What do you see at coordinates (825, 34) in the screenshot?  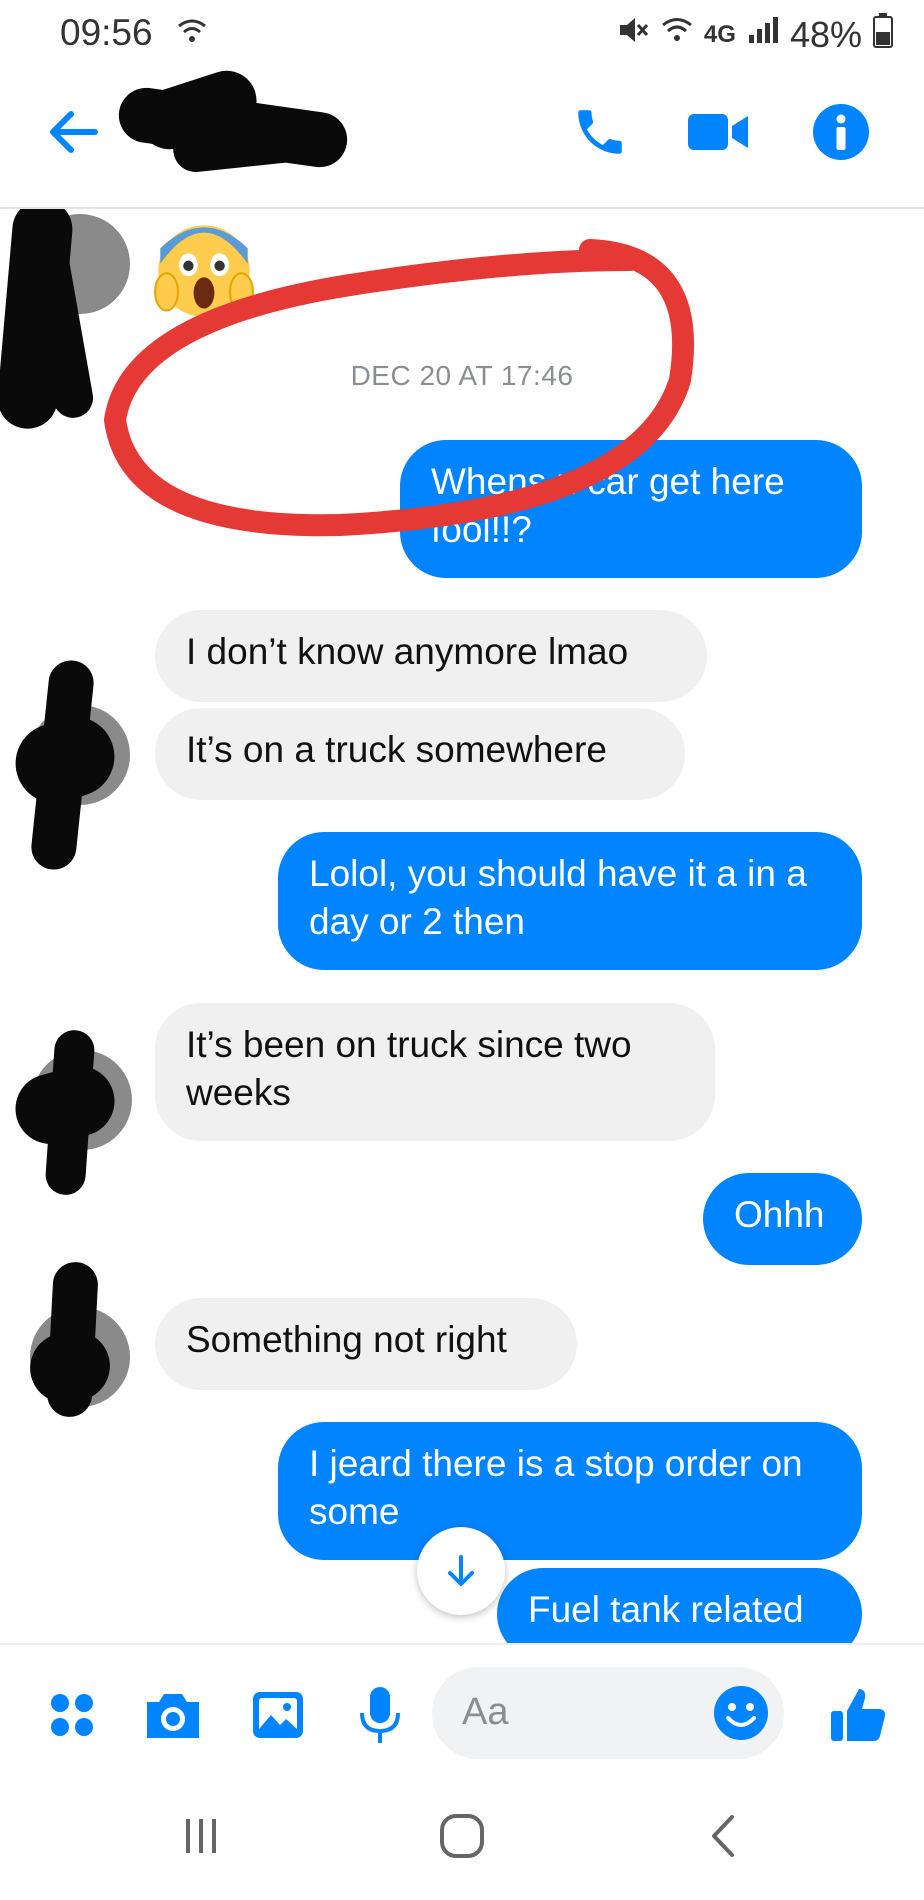 I see `battery-percent: 48%` at bounding box center [825, 34].